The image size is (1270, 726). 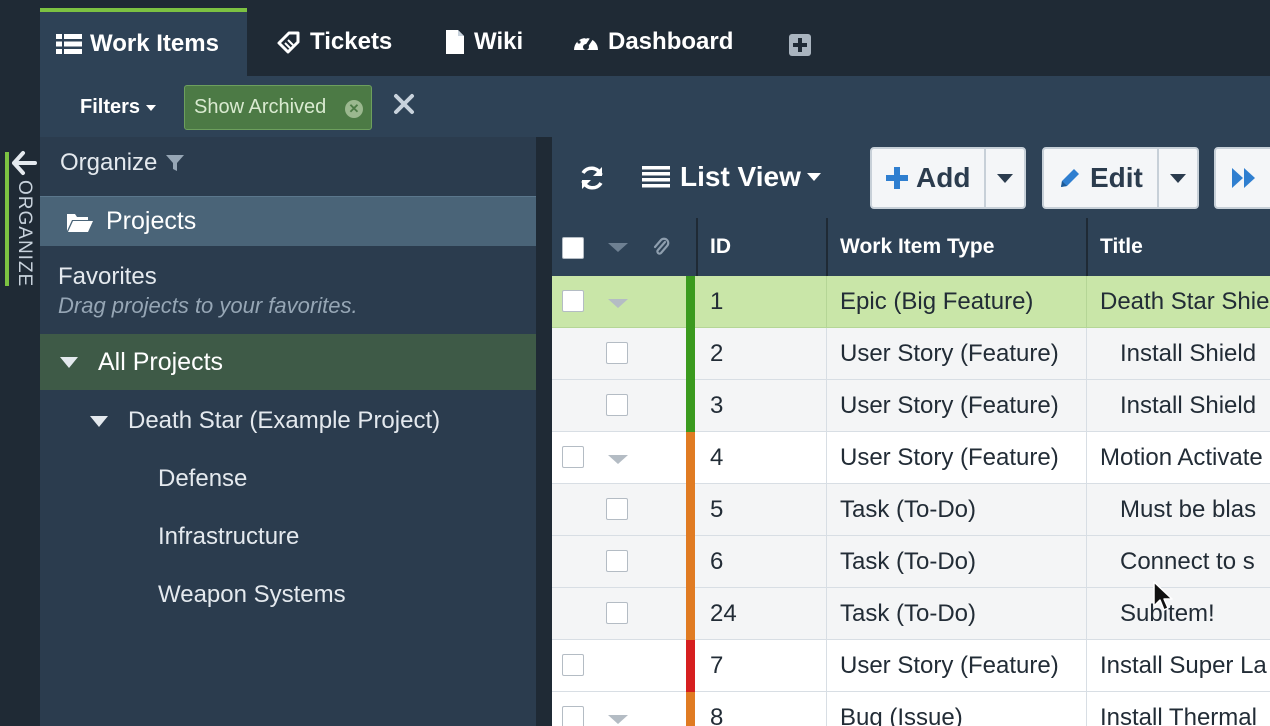 What do you see at coordinates (161, 361) in the screenshot?
I see `all-projects-label: All Projects` at bounding box center [161, 361].